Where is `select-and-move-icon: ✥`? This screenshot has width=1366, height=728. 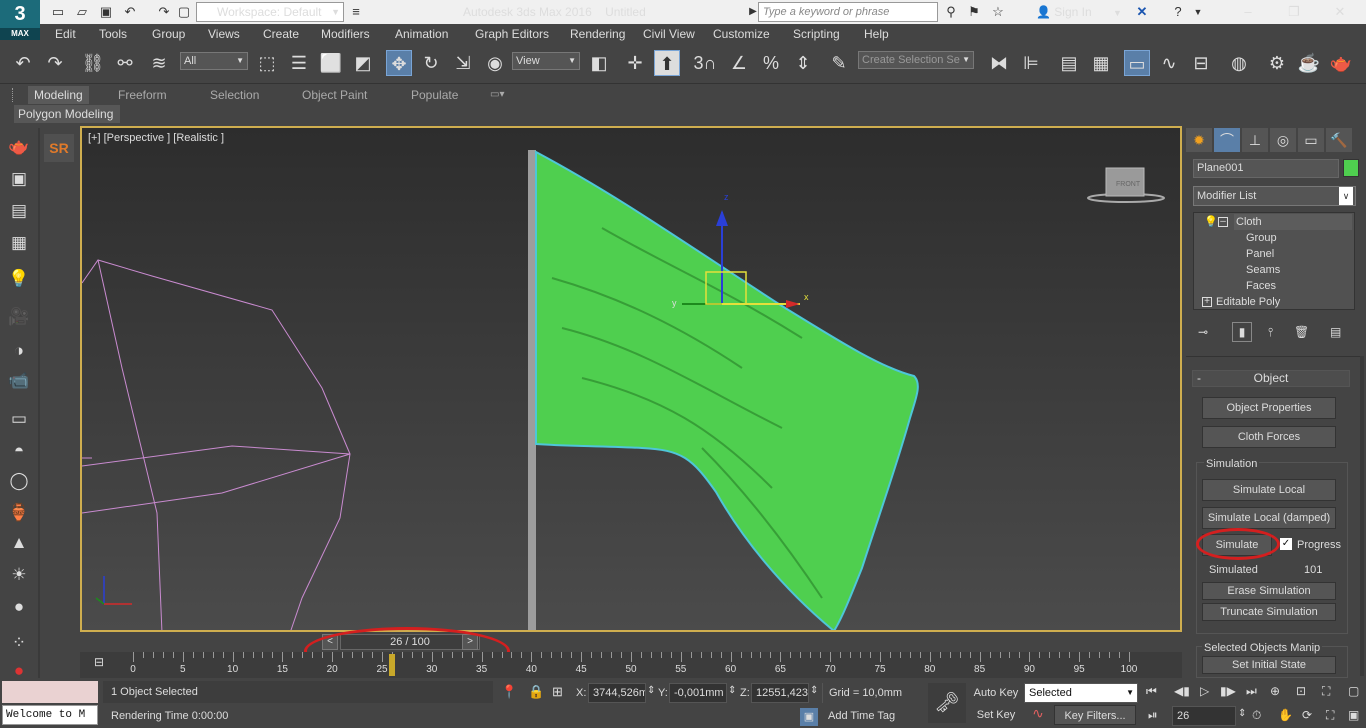 select-and-move-icon: ✥ is located at coordinates (399, 63).